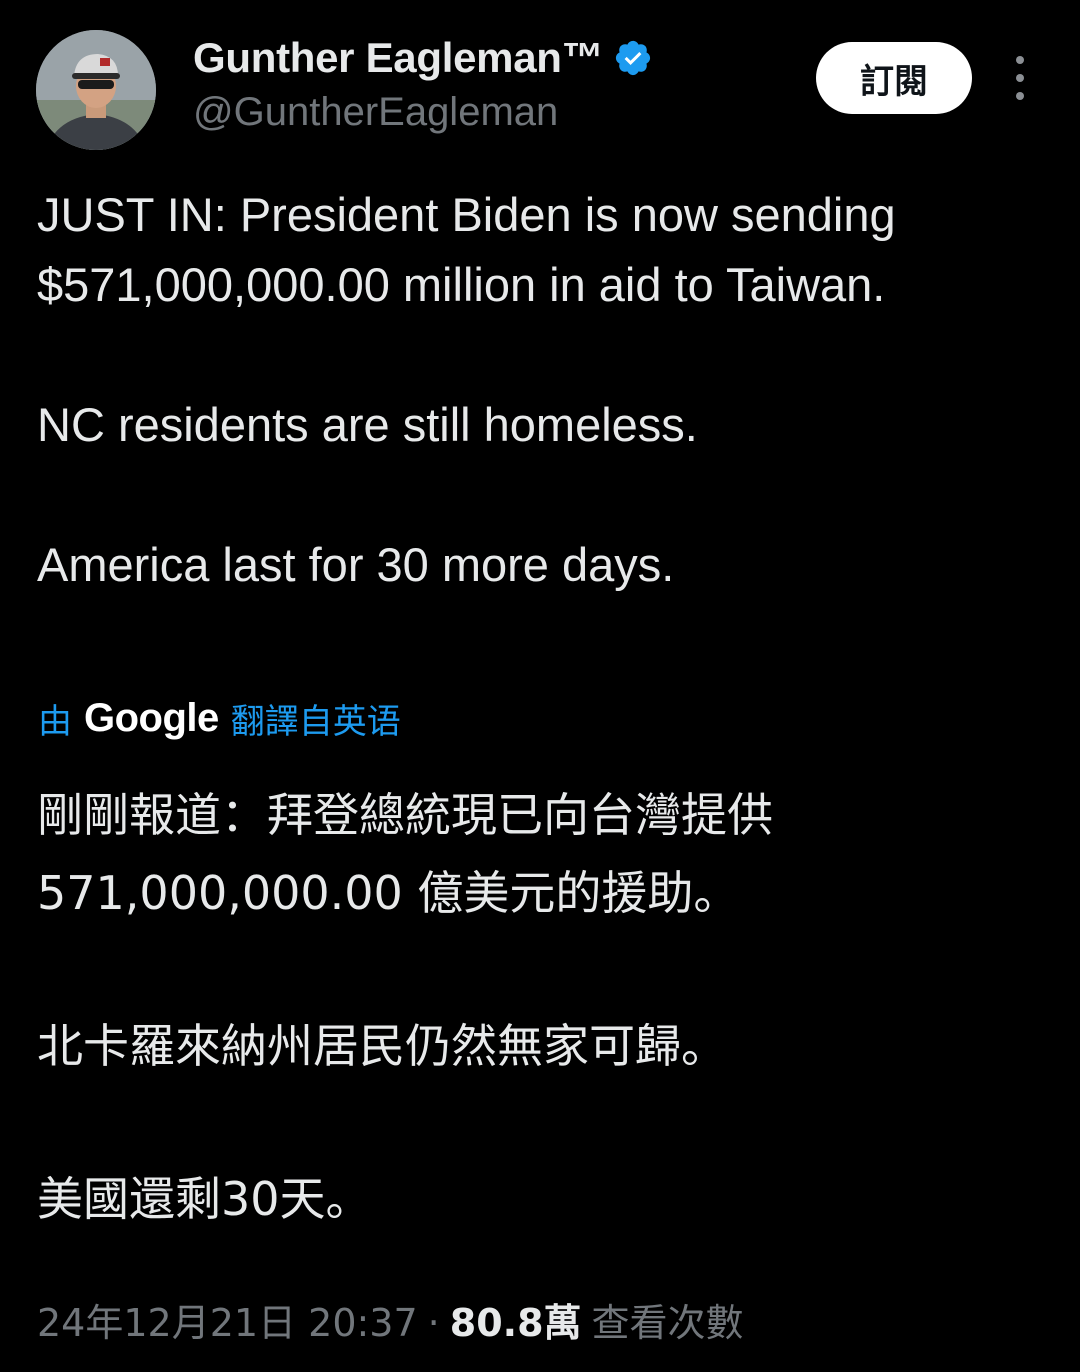 The width and height of the screenshot is (1080, 1372). What do you see at coordinates (375, 112) in the screenshot?
I see `author-handle: @GuntherEagleman` at bounding box center [375, 112].